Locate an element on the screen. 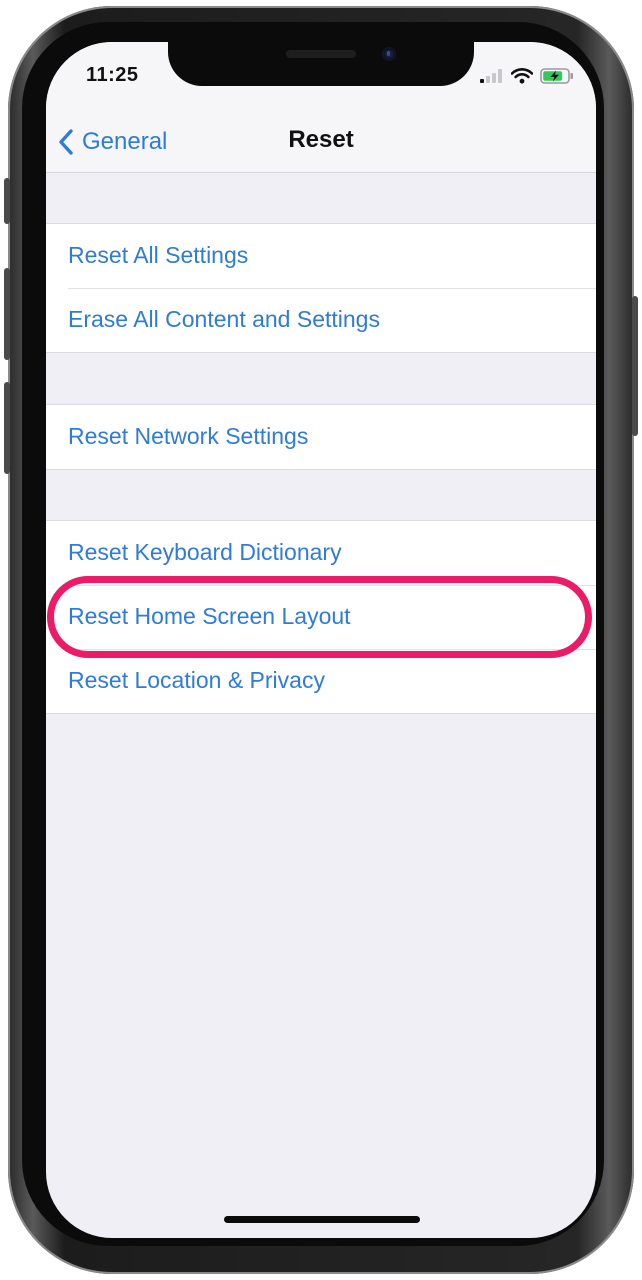 The height and width of the screenshot is (1280, 642). reset-network-settings-row: Reset Network Settings is located at coordinates (321, 437).